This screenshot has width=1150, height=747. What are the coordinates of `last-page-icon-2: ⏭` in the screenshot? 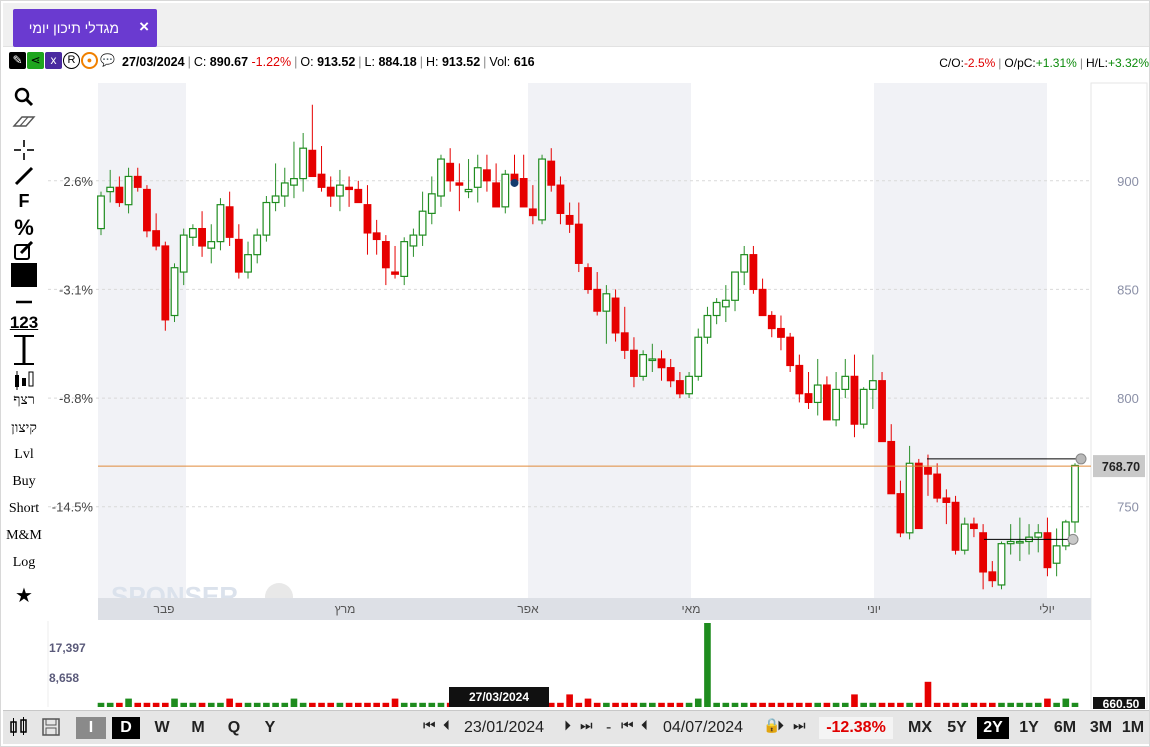 It's located at (799, 725).